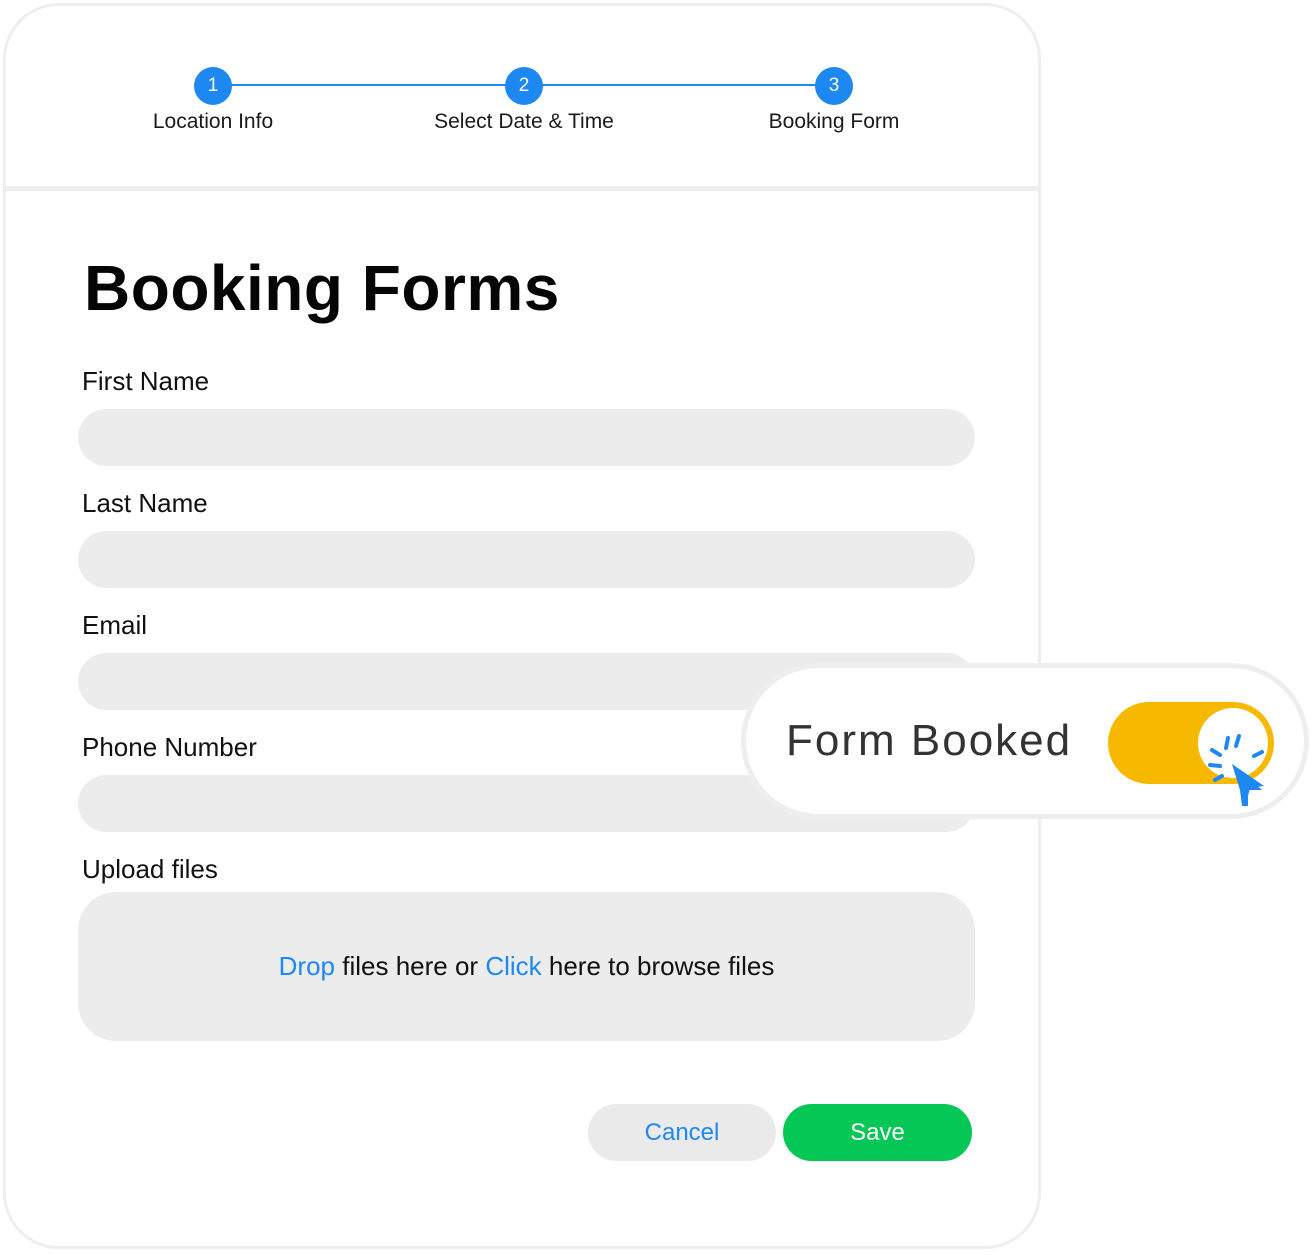 The image size is (1312, 1255). Describe the element at coordinates (513, 966) in the screenshot. I see `click-browse-link: Click` at that location.